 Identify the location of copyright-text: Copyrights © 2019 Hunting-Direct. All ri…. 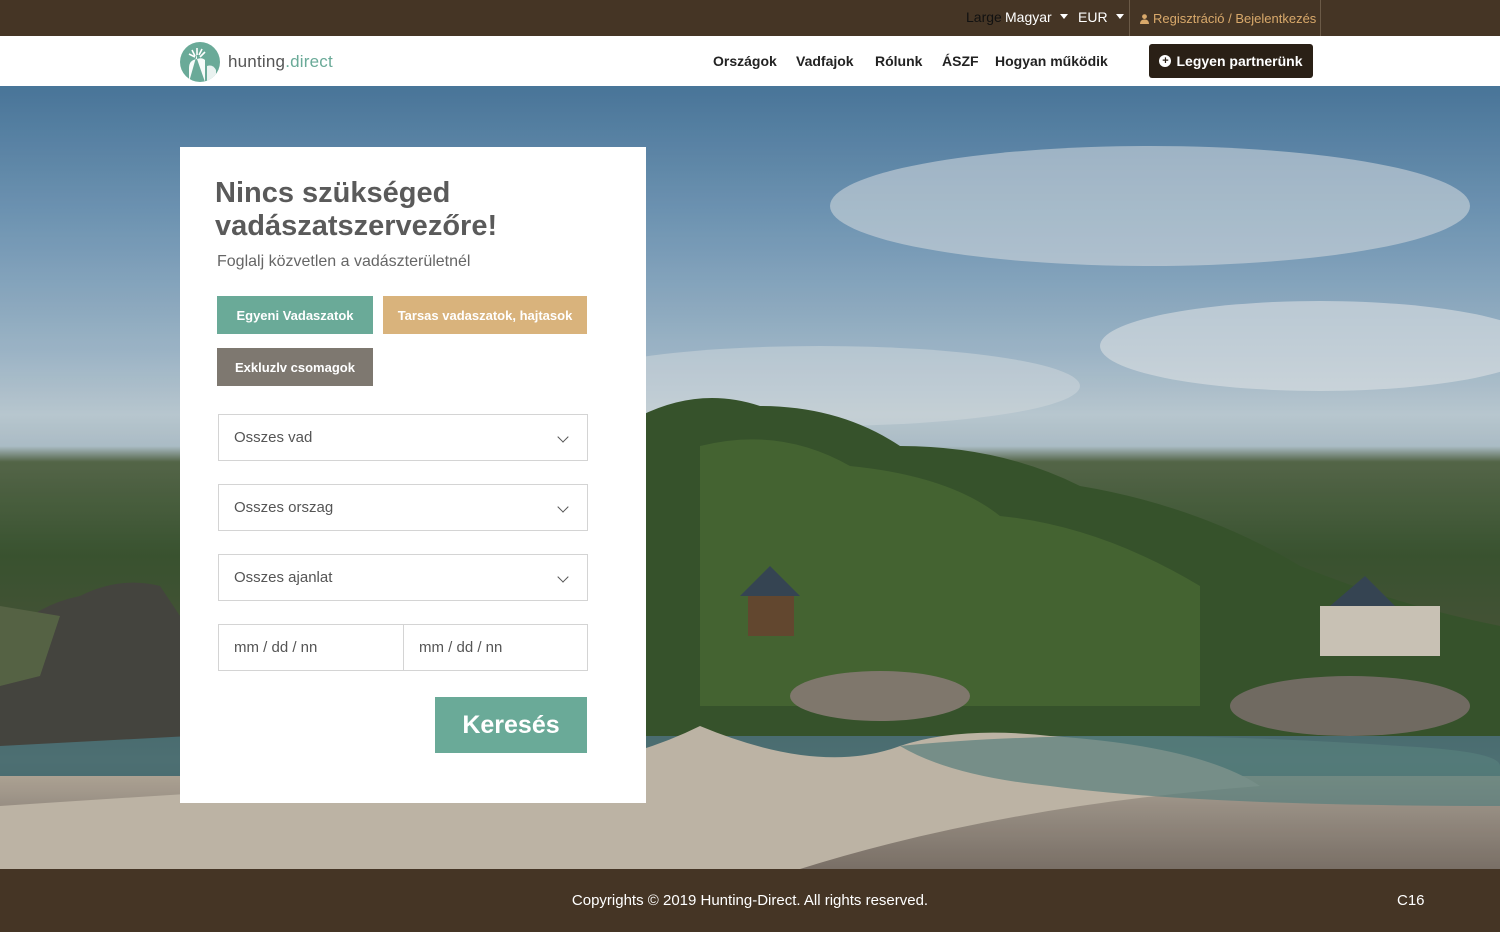
(750, 900).